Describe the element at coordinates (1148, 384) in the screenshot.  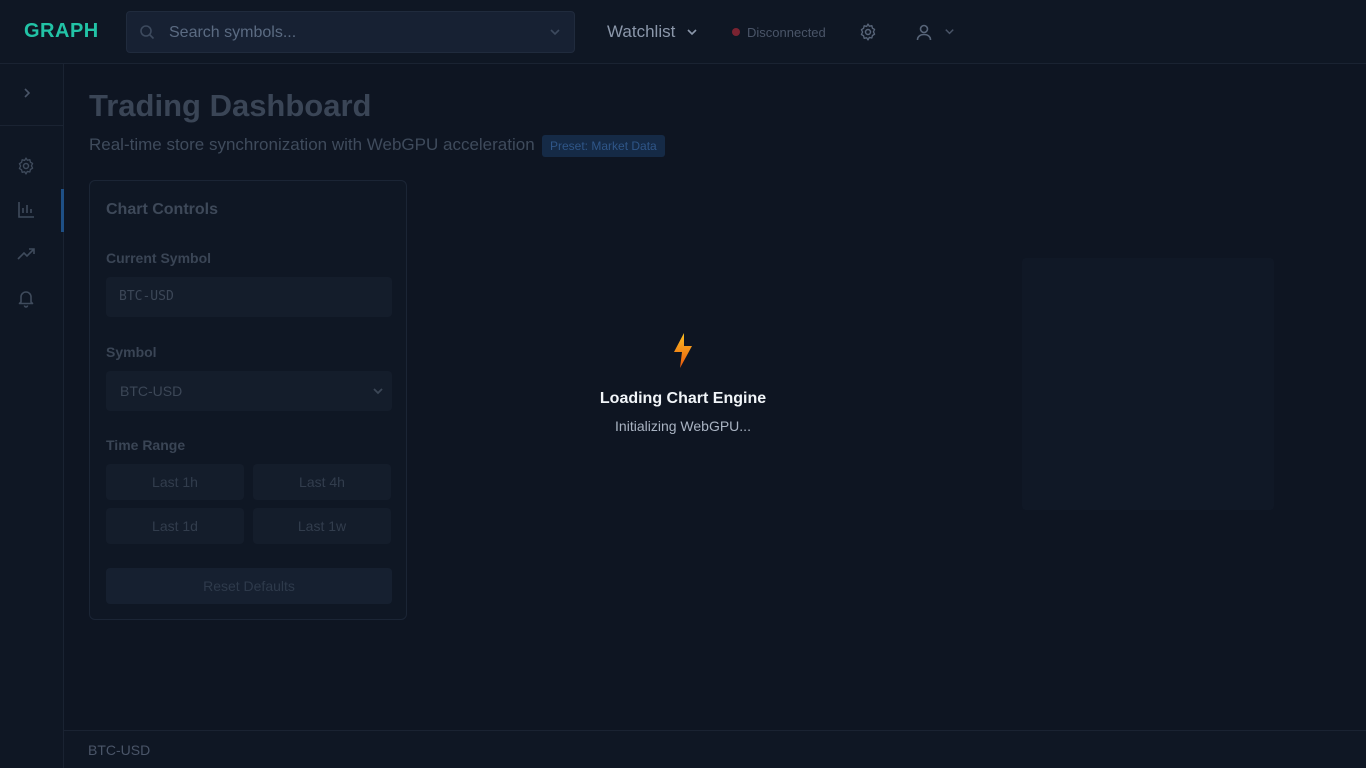
I see `chart-placeholder` at that location.